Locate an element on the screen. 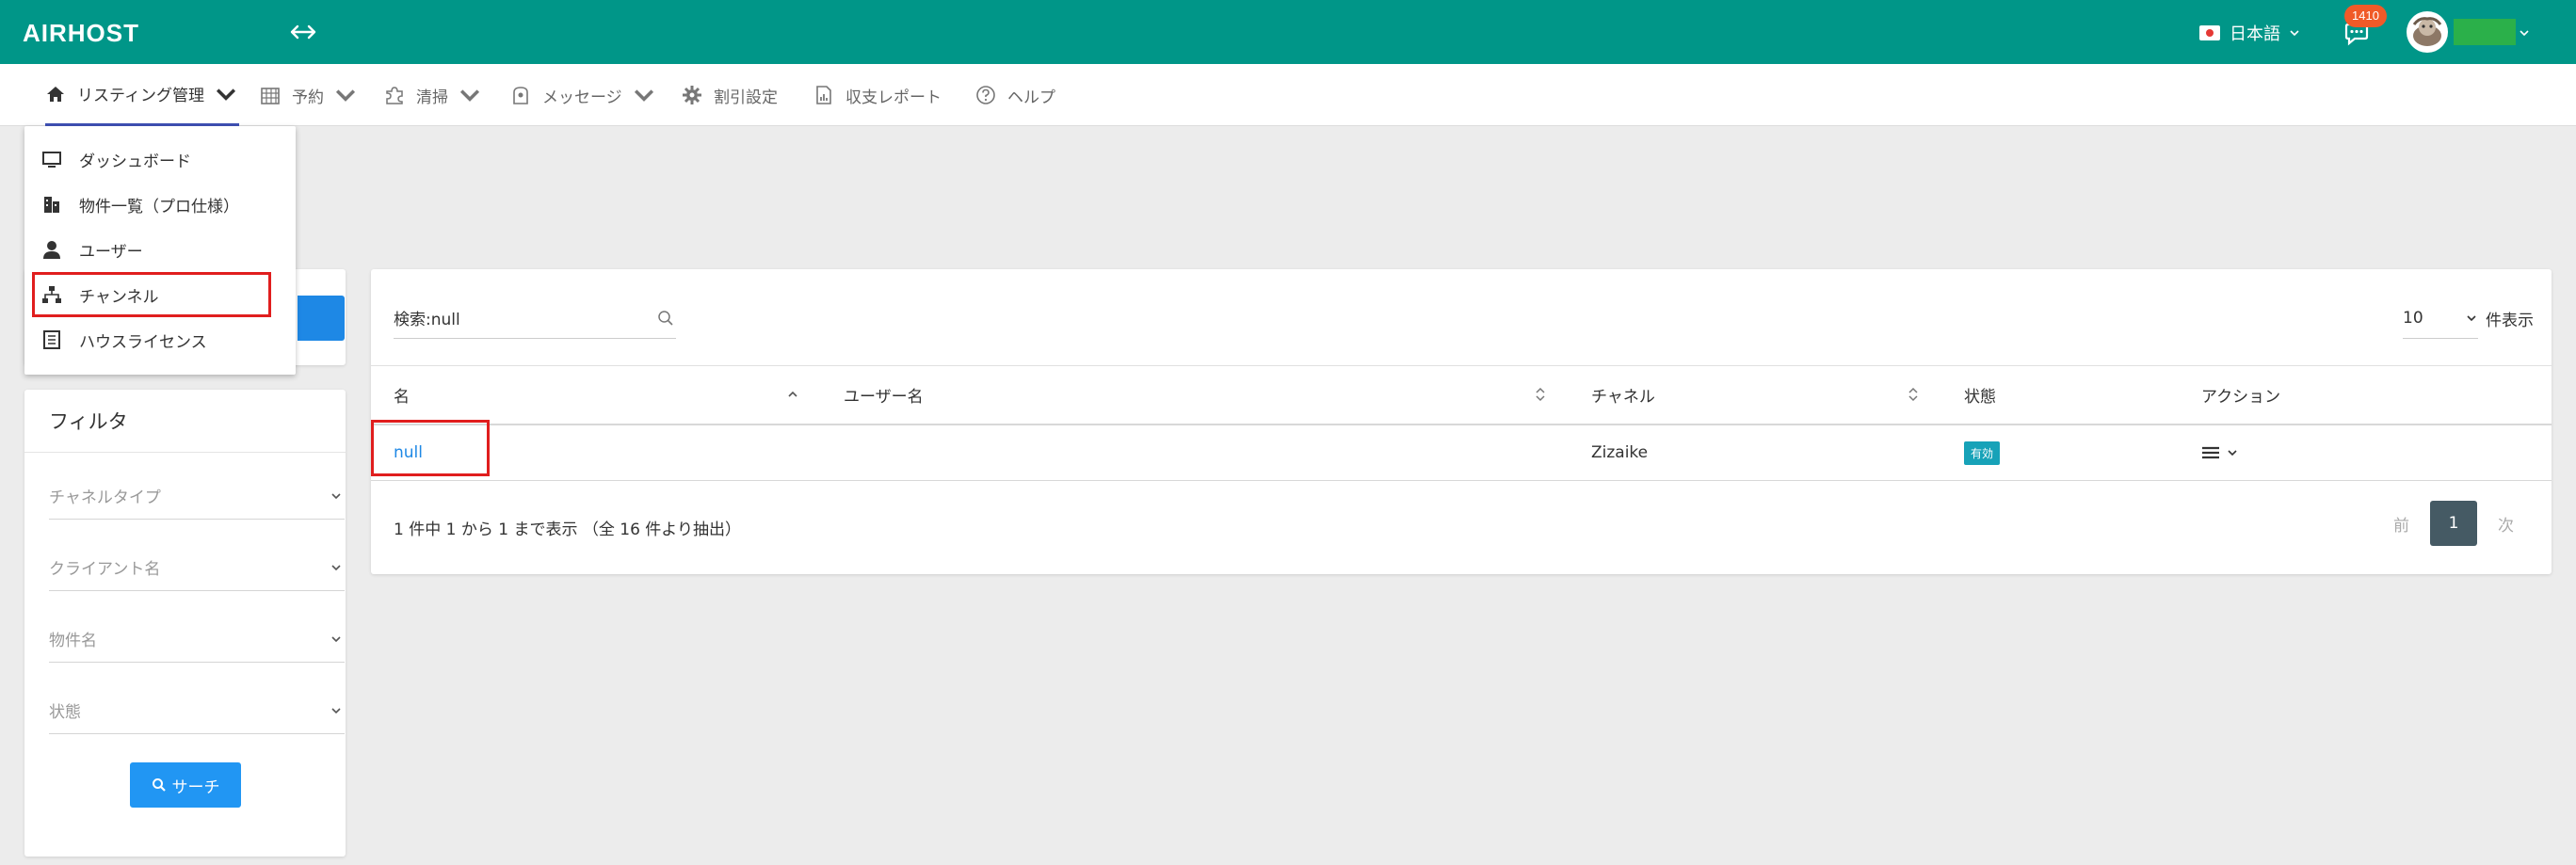 The image size is (2576, 865). menu-item-property-list: 物件一覧（プロ仕様） is located at coordinates (160, 204).